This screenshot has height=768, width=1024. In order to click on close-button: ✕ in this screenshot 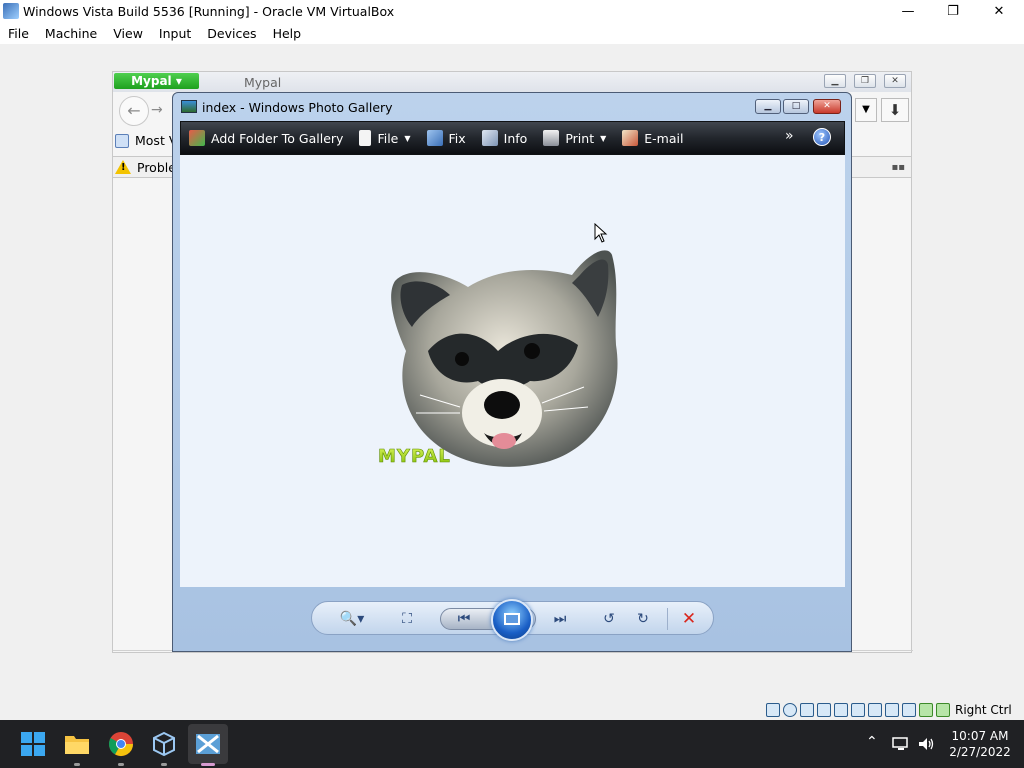, I will do `click(999, 11)`.